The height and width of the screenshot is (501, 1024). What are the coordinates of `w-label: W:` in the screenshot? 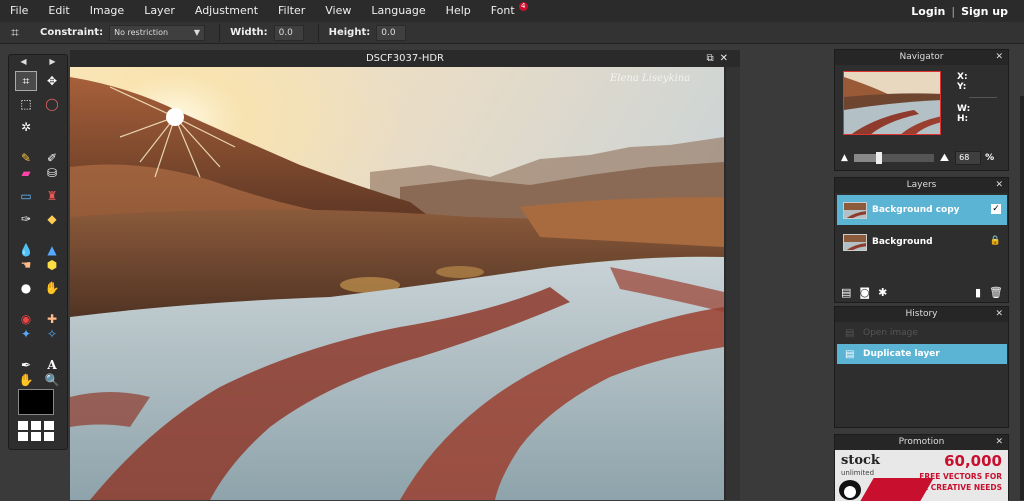 It's located at (964, 109).